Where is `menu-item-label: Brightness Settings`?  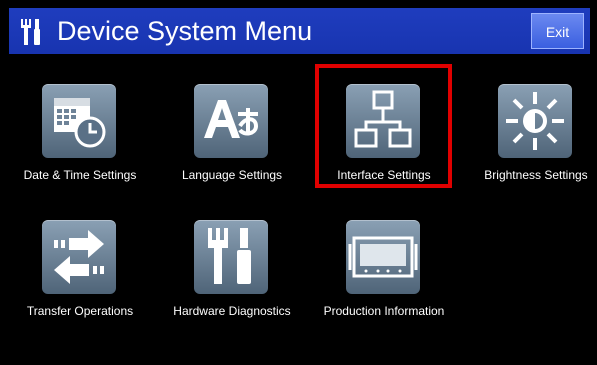
menu-item-label: Brightness Settings is located at coordinates (536, 175).